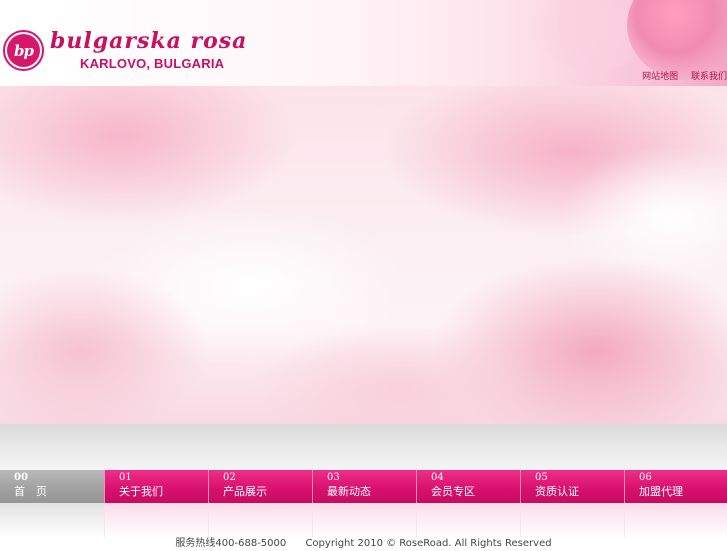  I want to click on nav-item-members: 04 会员专区, so click(468, 486).